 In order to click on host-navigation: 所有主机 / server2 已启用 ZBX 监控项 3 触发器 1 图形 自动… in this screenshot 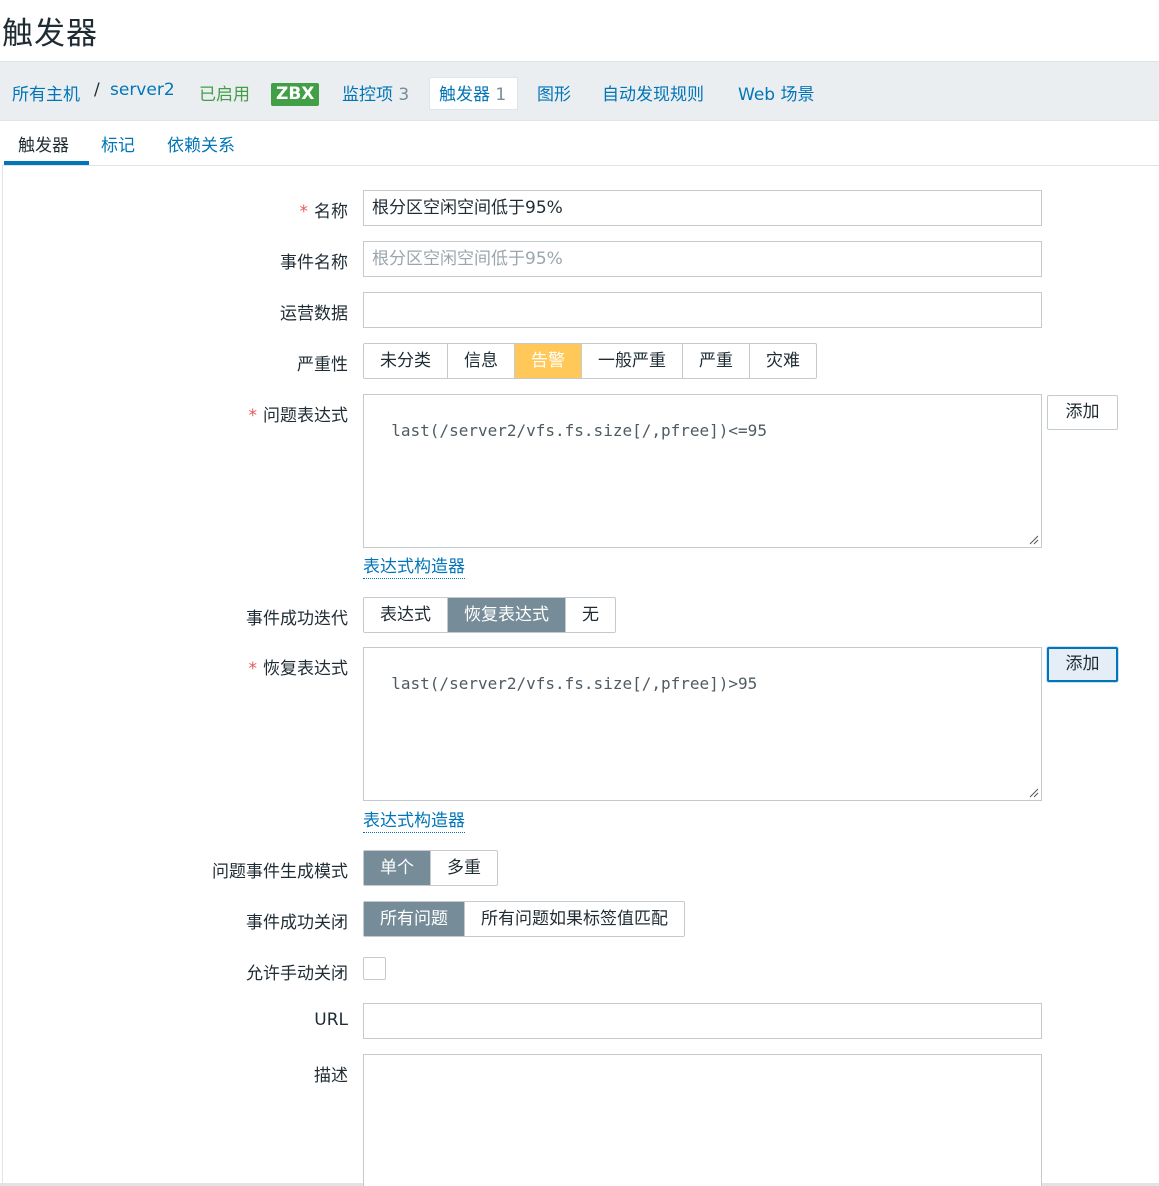, I will do `click(579, 91)`.